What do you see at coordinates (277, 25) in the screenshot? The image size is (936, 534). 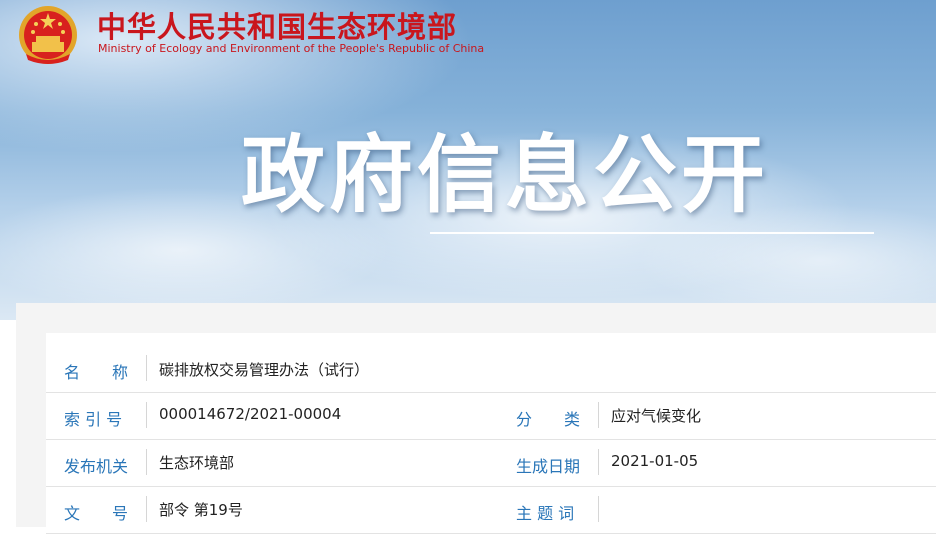 I see `site-title-cn: 中华人民共和国生态环境部` at bounding box center [277, 25].